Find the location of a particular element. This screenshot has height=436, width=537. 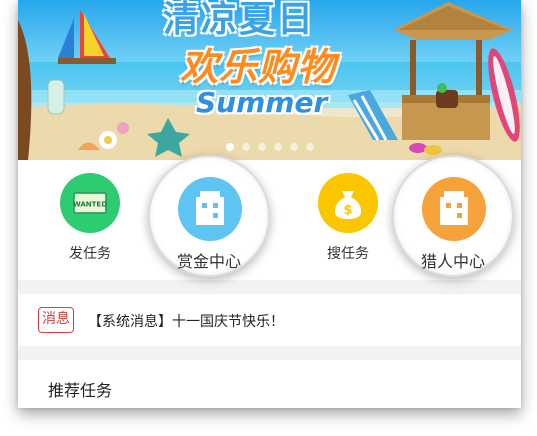

money-bag-icon: $ is located at coordinates (348, 203).